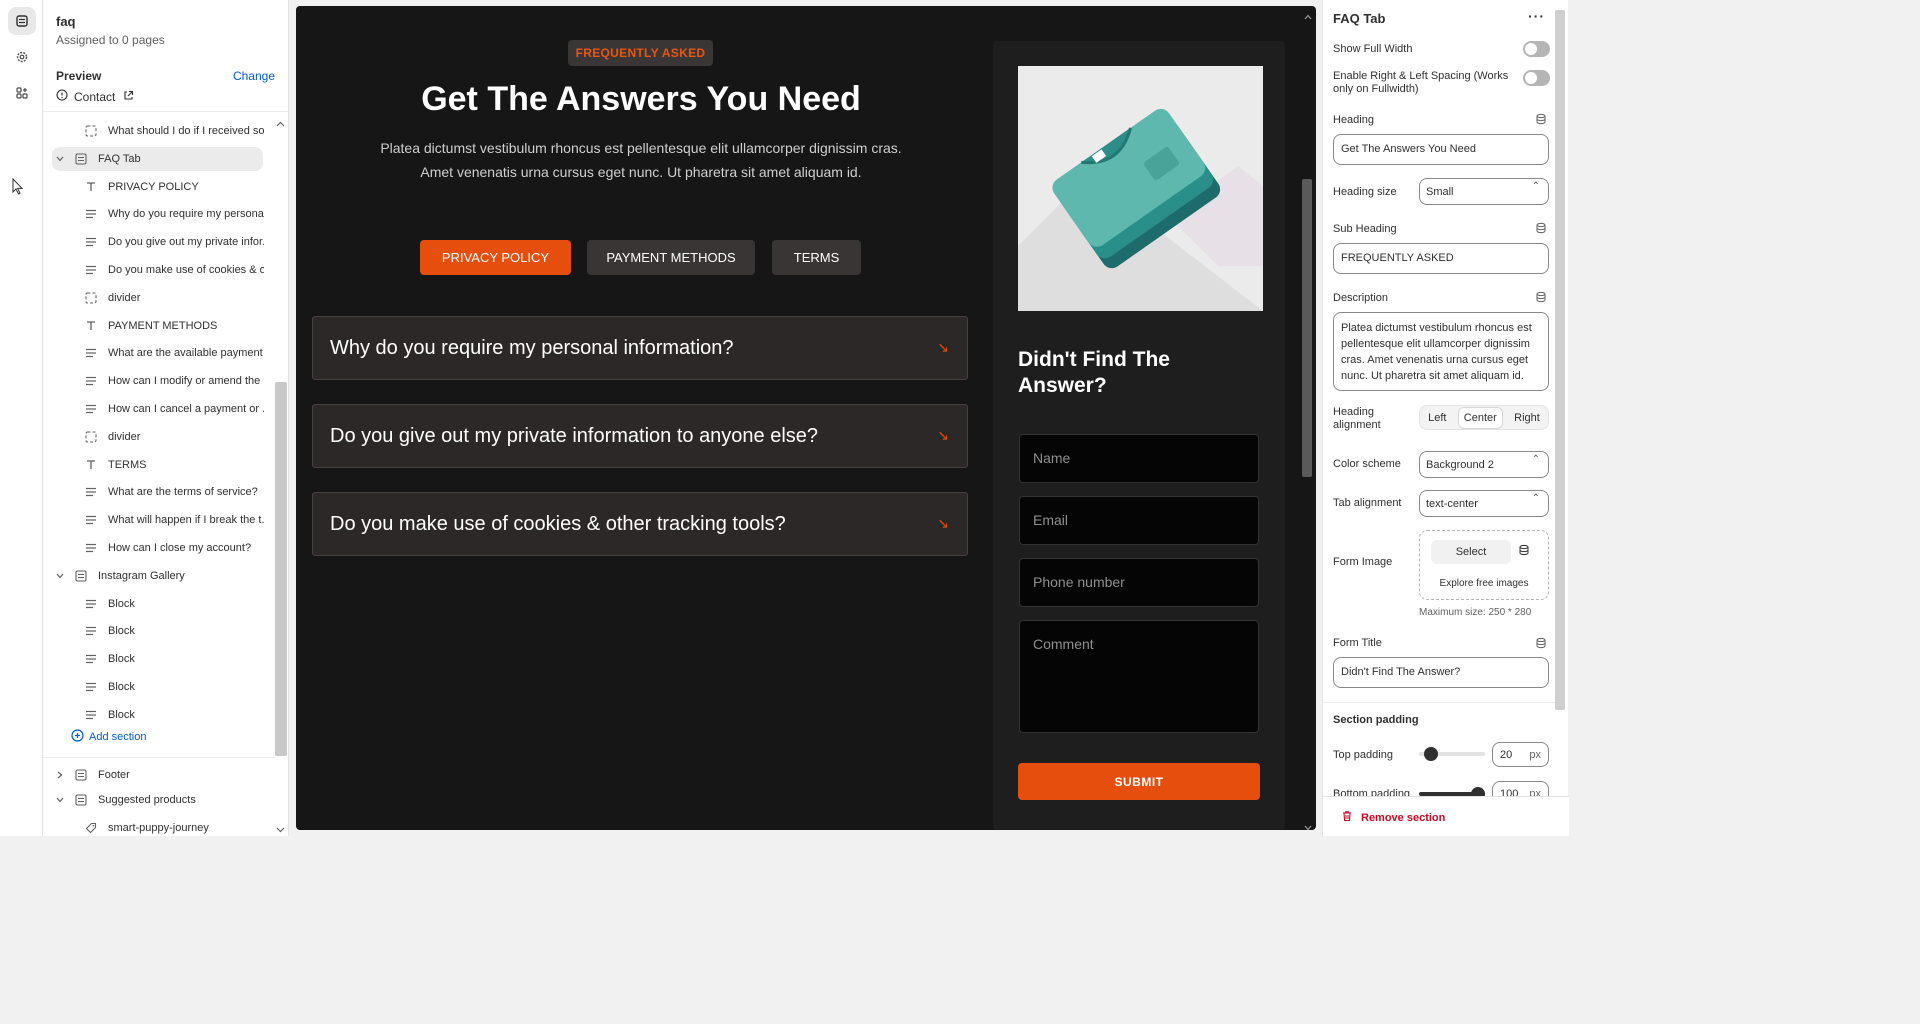 Image resolution: width=1920 pixels, height=1024 pixels. I want to click on show-full-width-toggle, so click(1536, 49).